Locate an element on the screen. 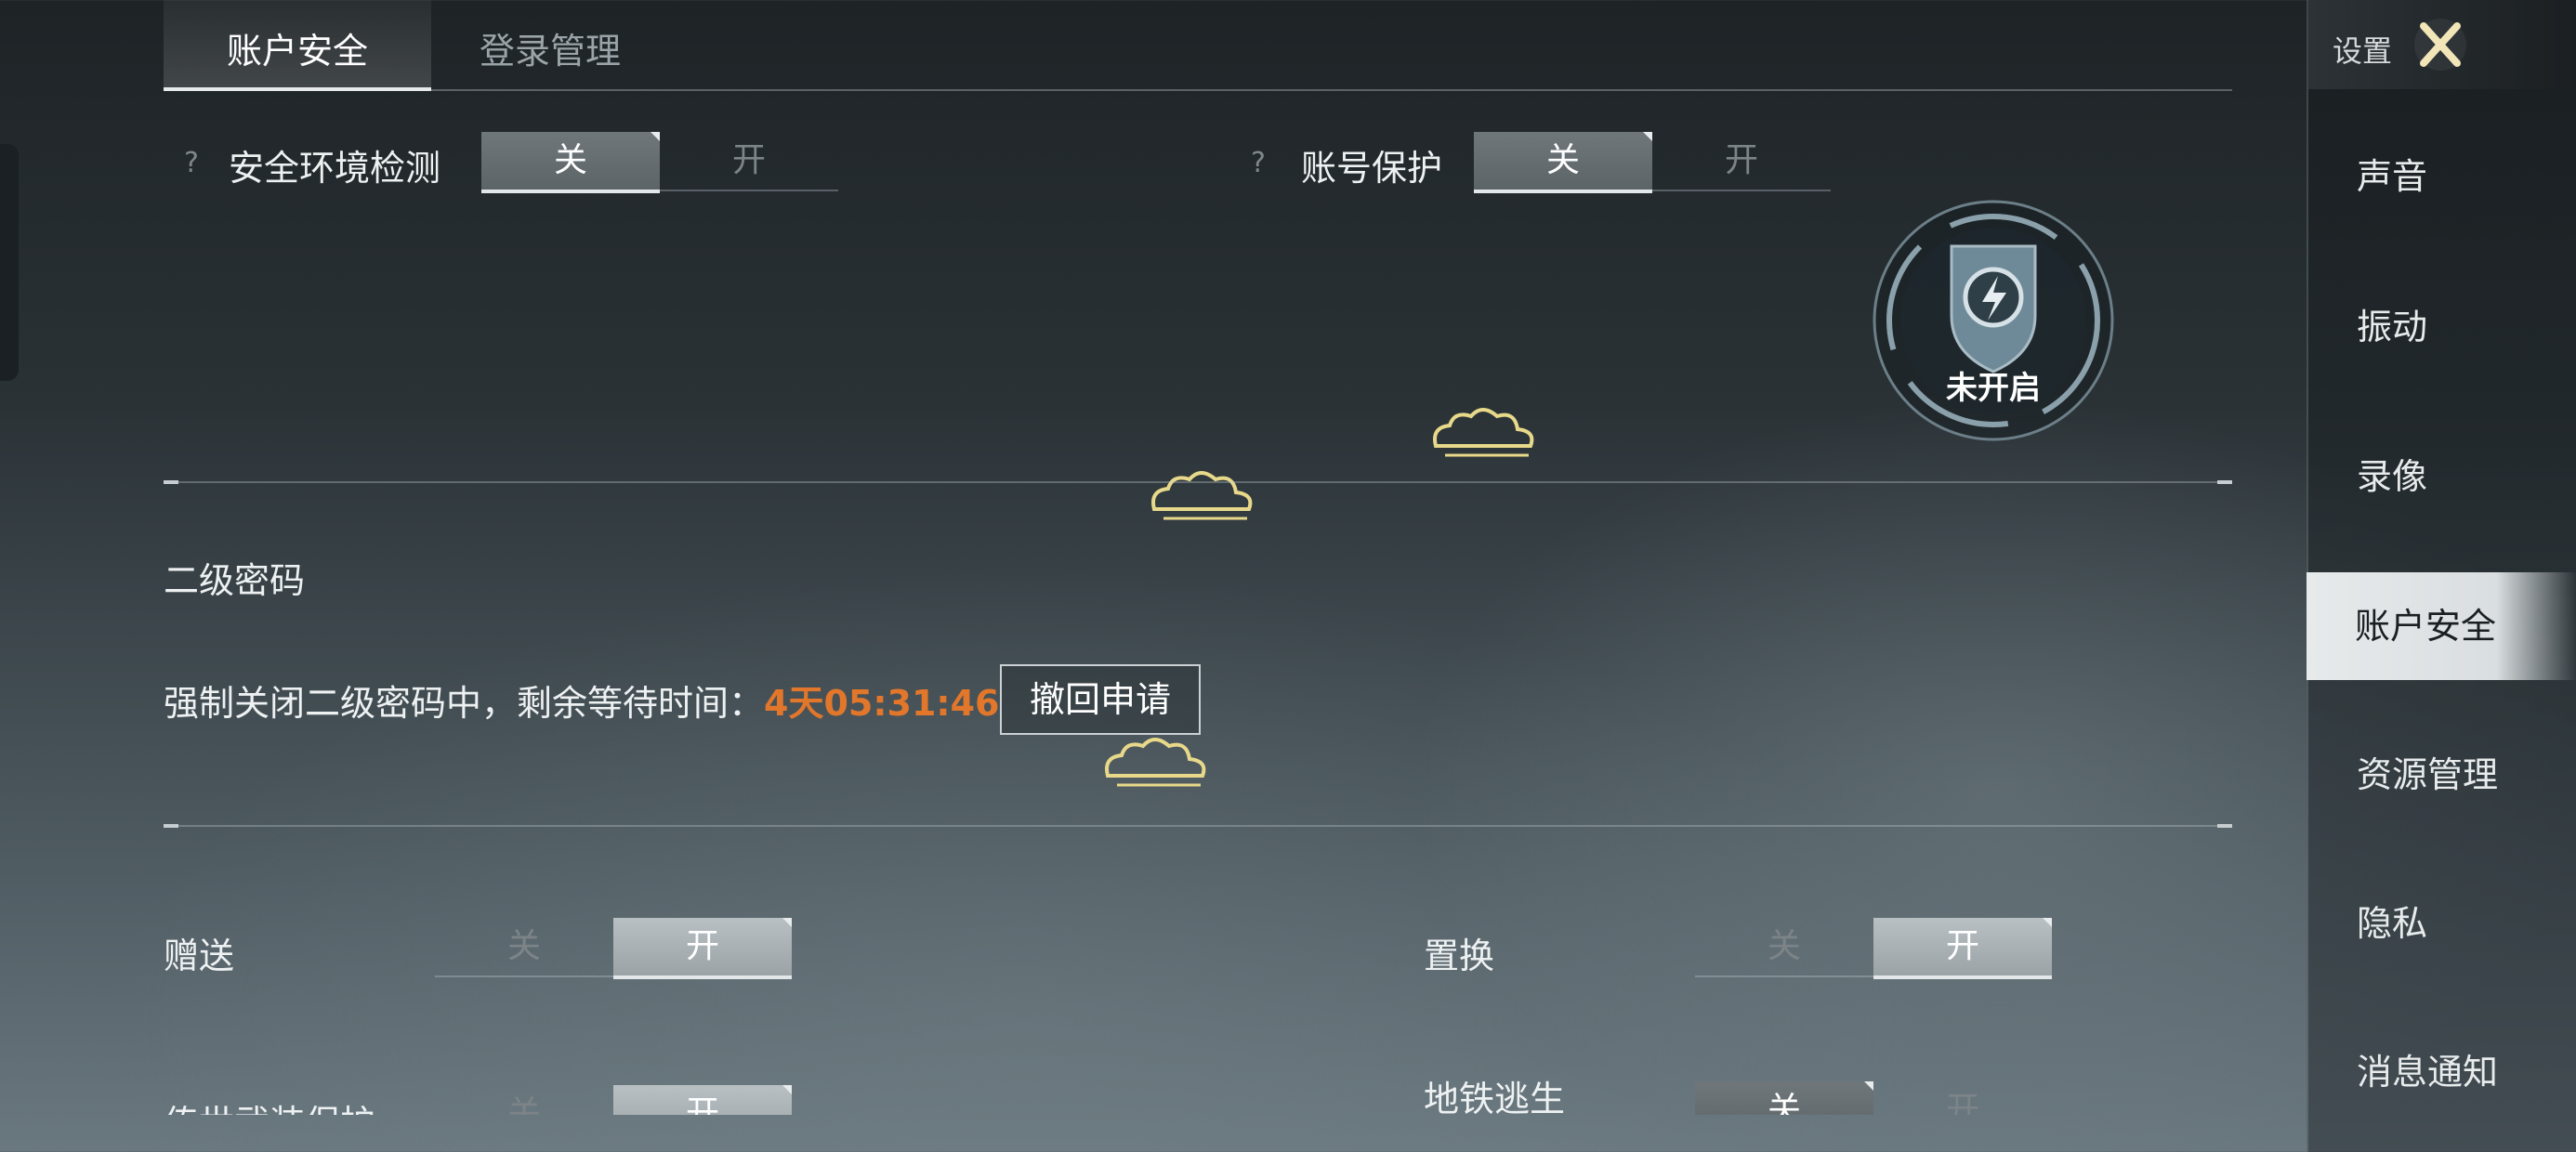  edge-handle is located at coordinates (9, 262).